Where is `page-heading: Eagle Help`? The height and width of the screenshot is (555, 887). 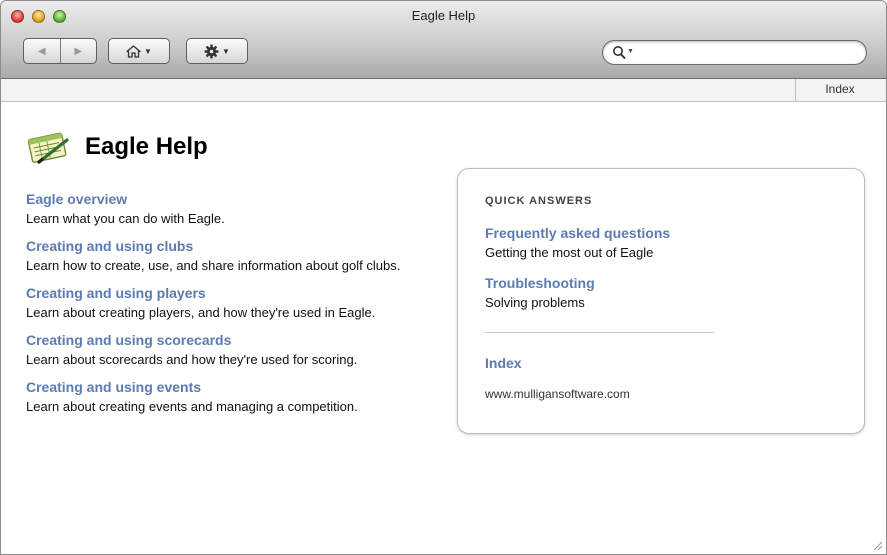 page-heading: Eagle Help is located at coordinates (116, 147).